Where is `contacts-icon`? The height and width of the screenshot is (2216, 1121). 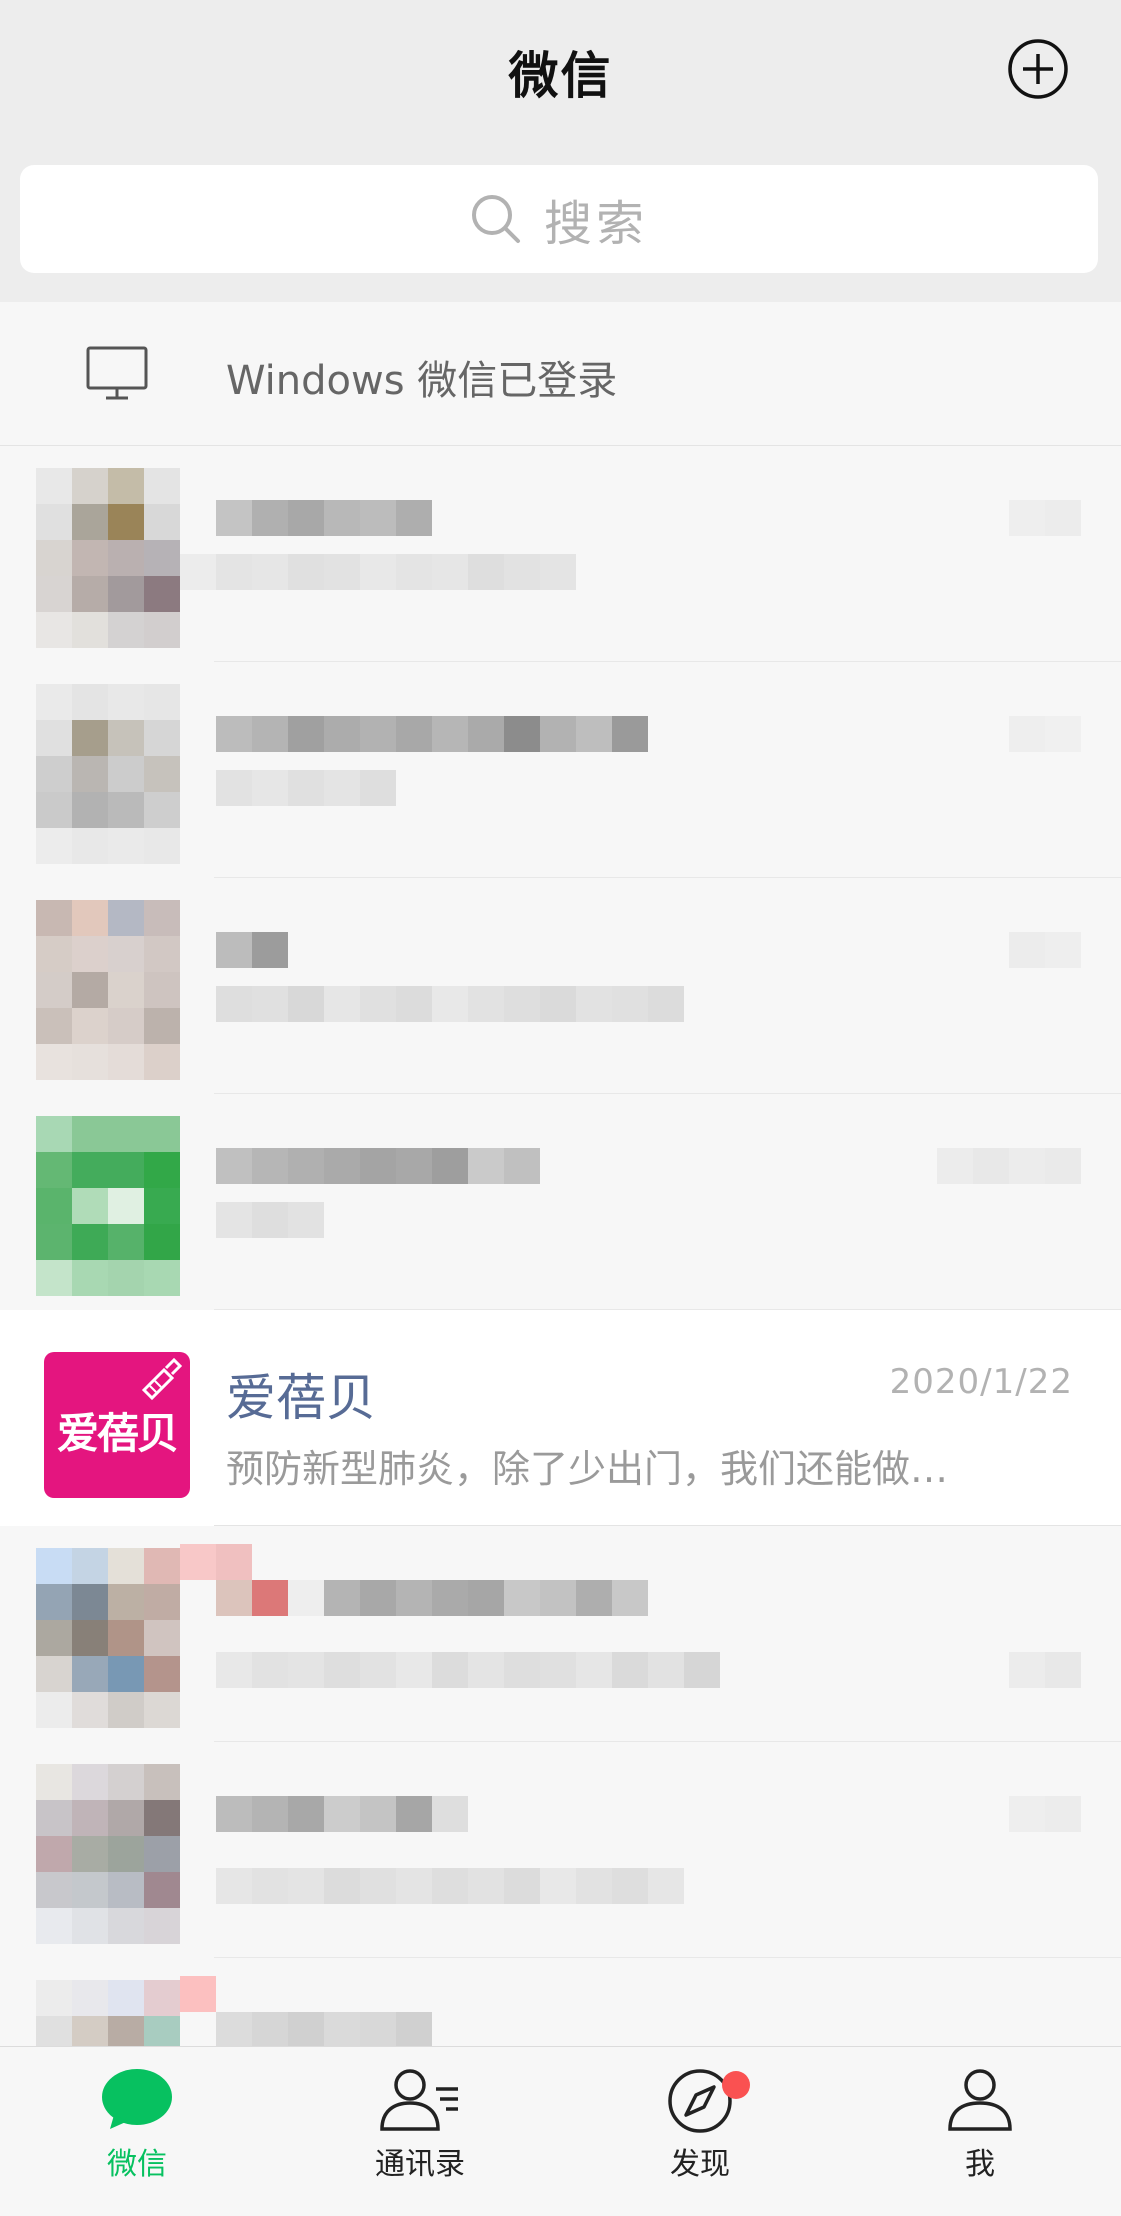 contacts-icon is located at coordinates (419, 2100).